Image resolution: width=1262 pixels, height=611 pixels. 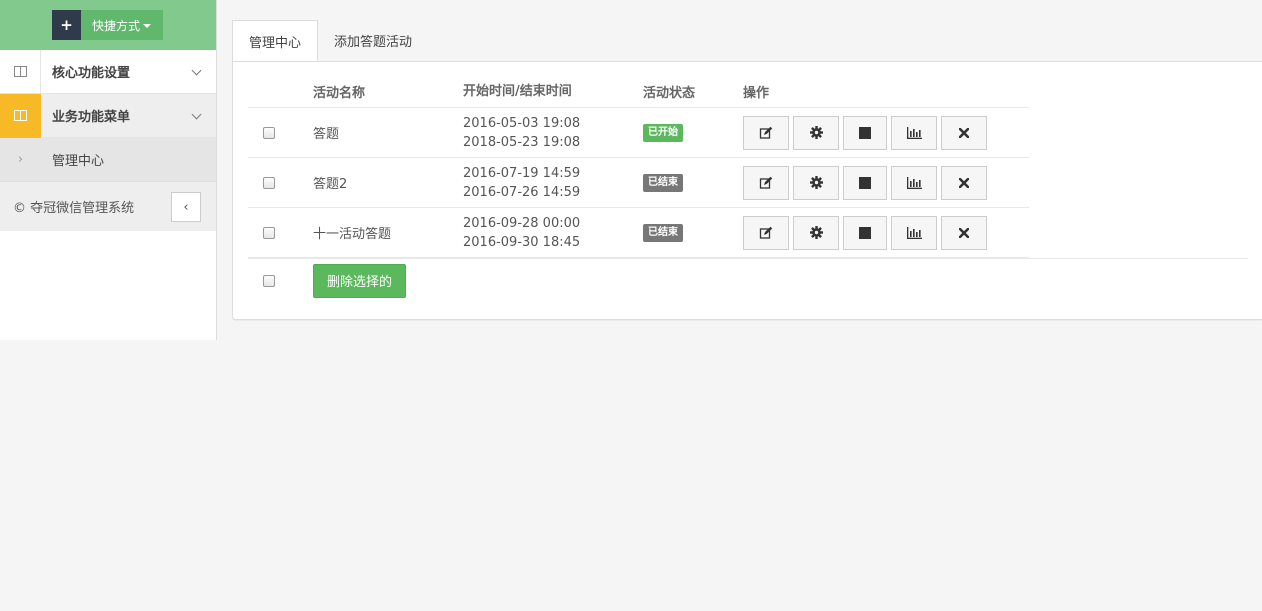 I want to click on sidebar-footer: © 夺冠微信管理系统 ‹, so click(x=108, y=206).